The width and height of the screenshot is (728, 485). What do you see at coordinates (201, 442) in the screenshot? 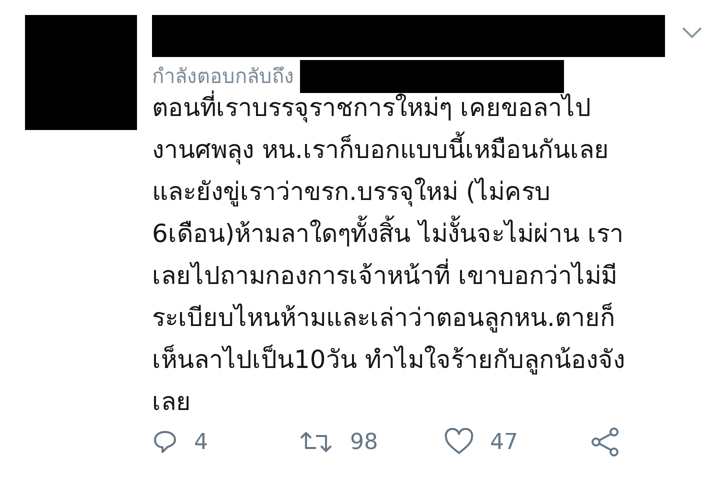
I see `action-count: 4` at bounding box center [201, 442].